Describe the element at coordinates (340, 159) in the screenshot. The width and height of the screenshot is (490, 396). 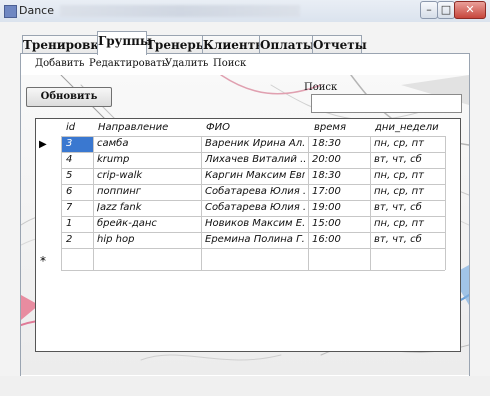
I see `cell-time: 20:00` at that location.